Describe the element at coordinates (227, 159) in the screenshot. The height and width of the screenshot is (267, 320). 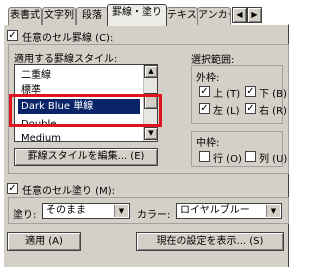
I see `inner-row-label: 行 (O)` at that location.